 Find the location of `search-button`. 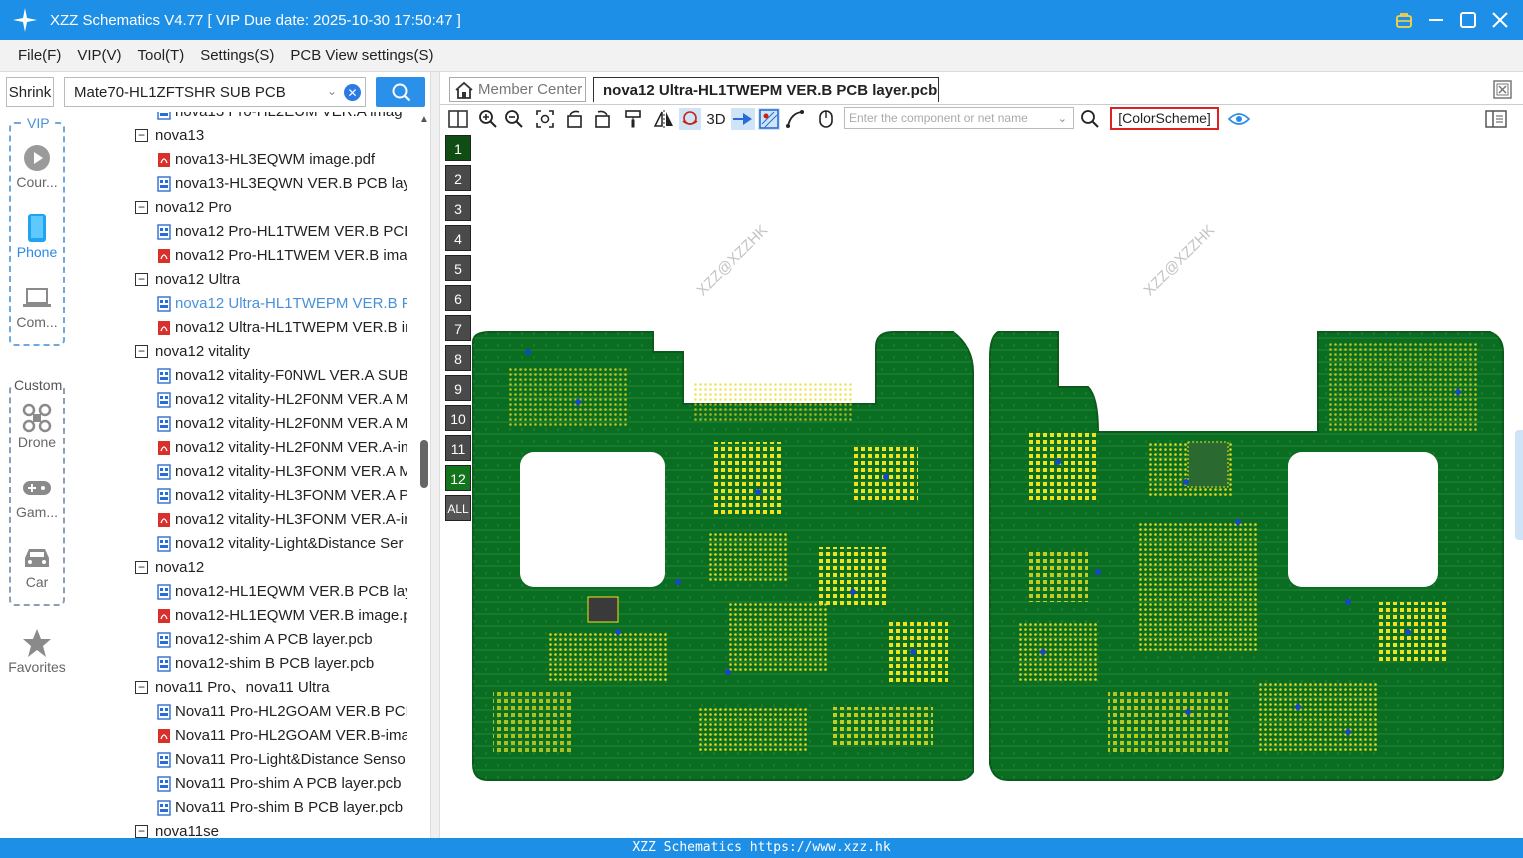

search-button is located at coordinates (400, 92).